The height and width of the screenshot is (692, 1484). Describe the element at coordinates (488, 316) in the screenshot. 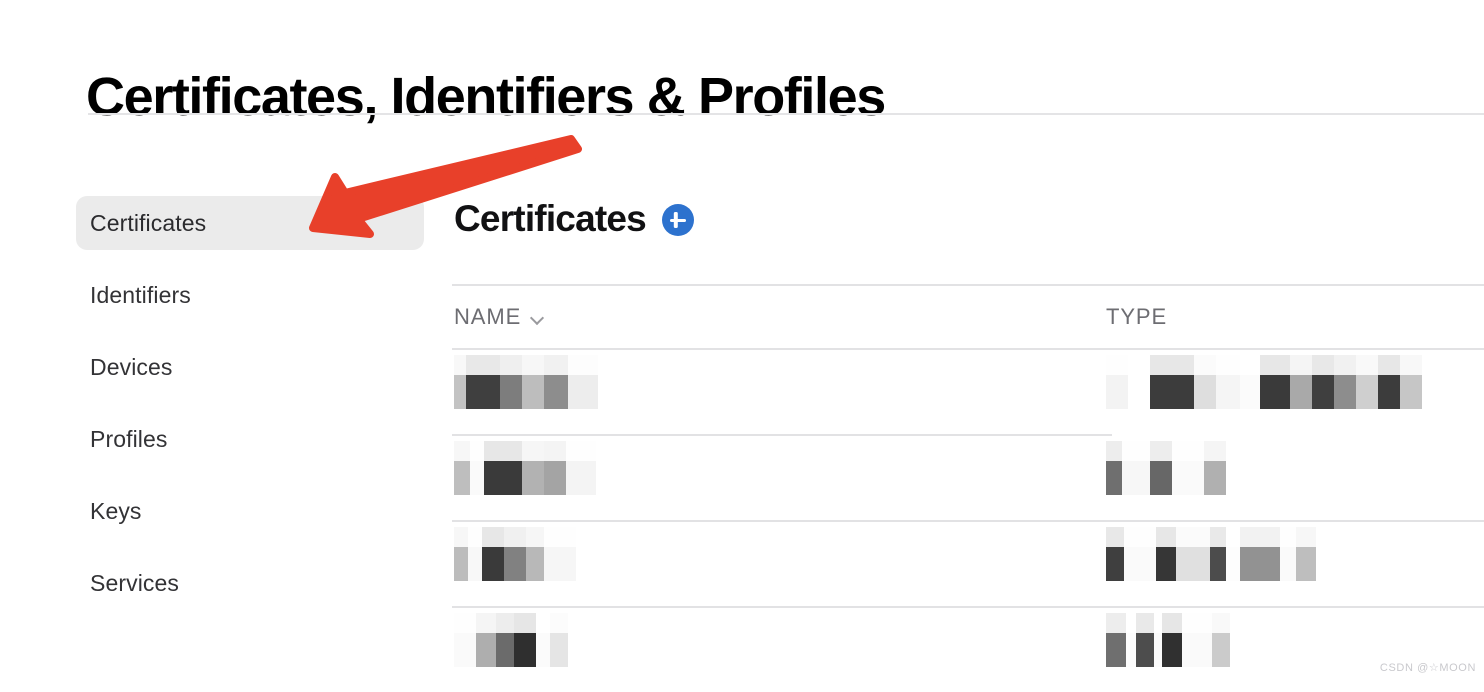

I see `column-header-name-label: NAME` at that location.